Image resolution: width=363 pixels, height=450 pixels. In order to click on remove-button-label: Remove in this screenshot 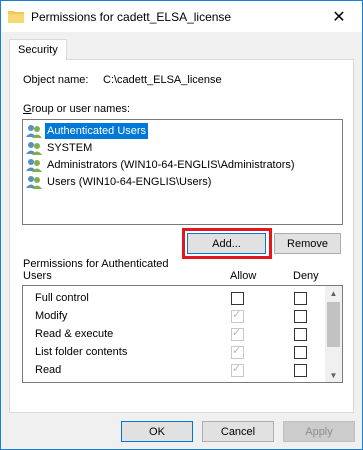, I will do `click(307, 243)`.